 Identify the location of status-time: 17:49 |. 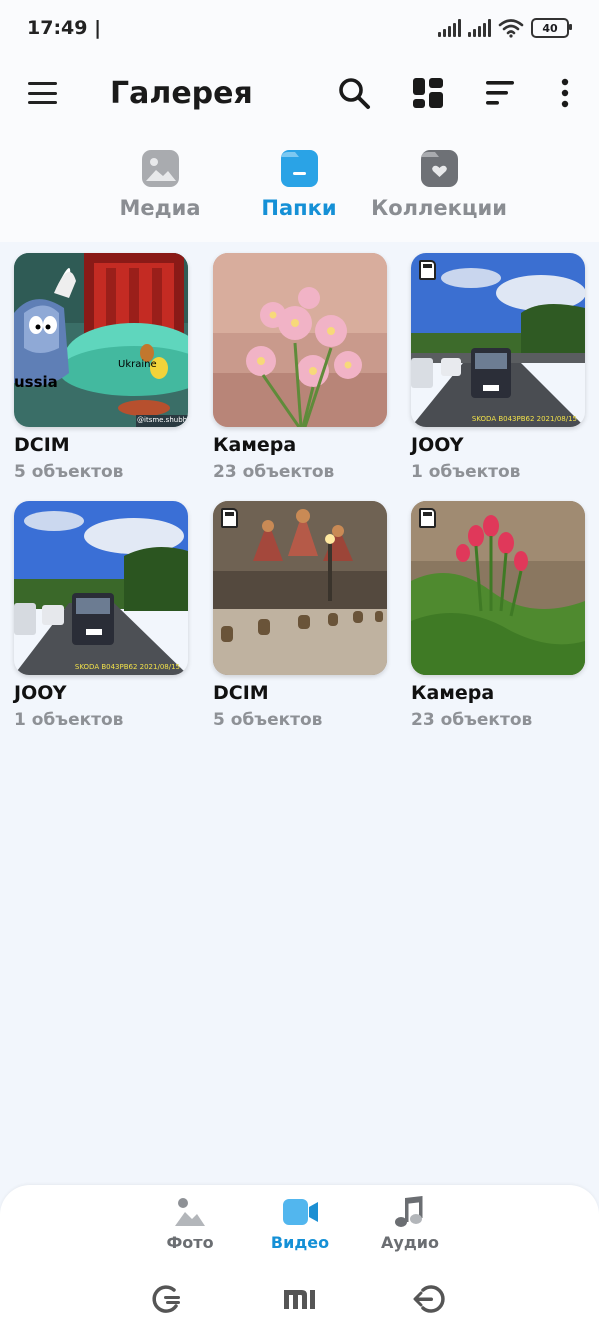
(64, 28).